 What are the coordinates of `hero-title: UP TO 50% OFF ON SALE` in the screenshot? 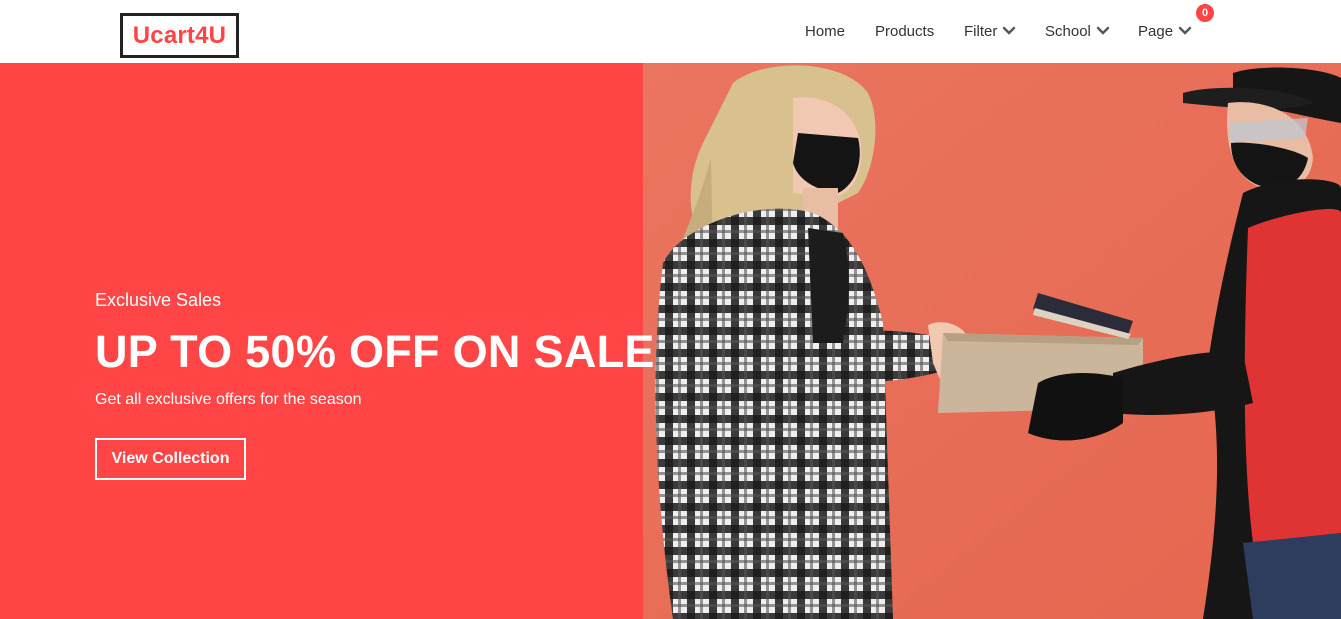 It's located at (375, 351).